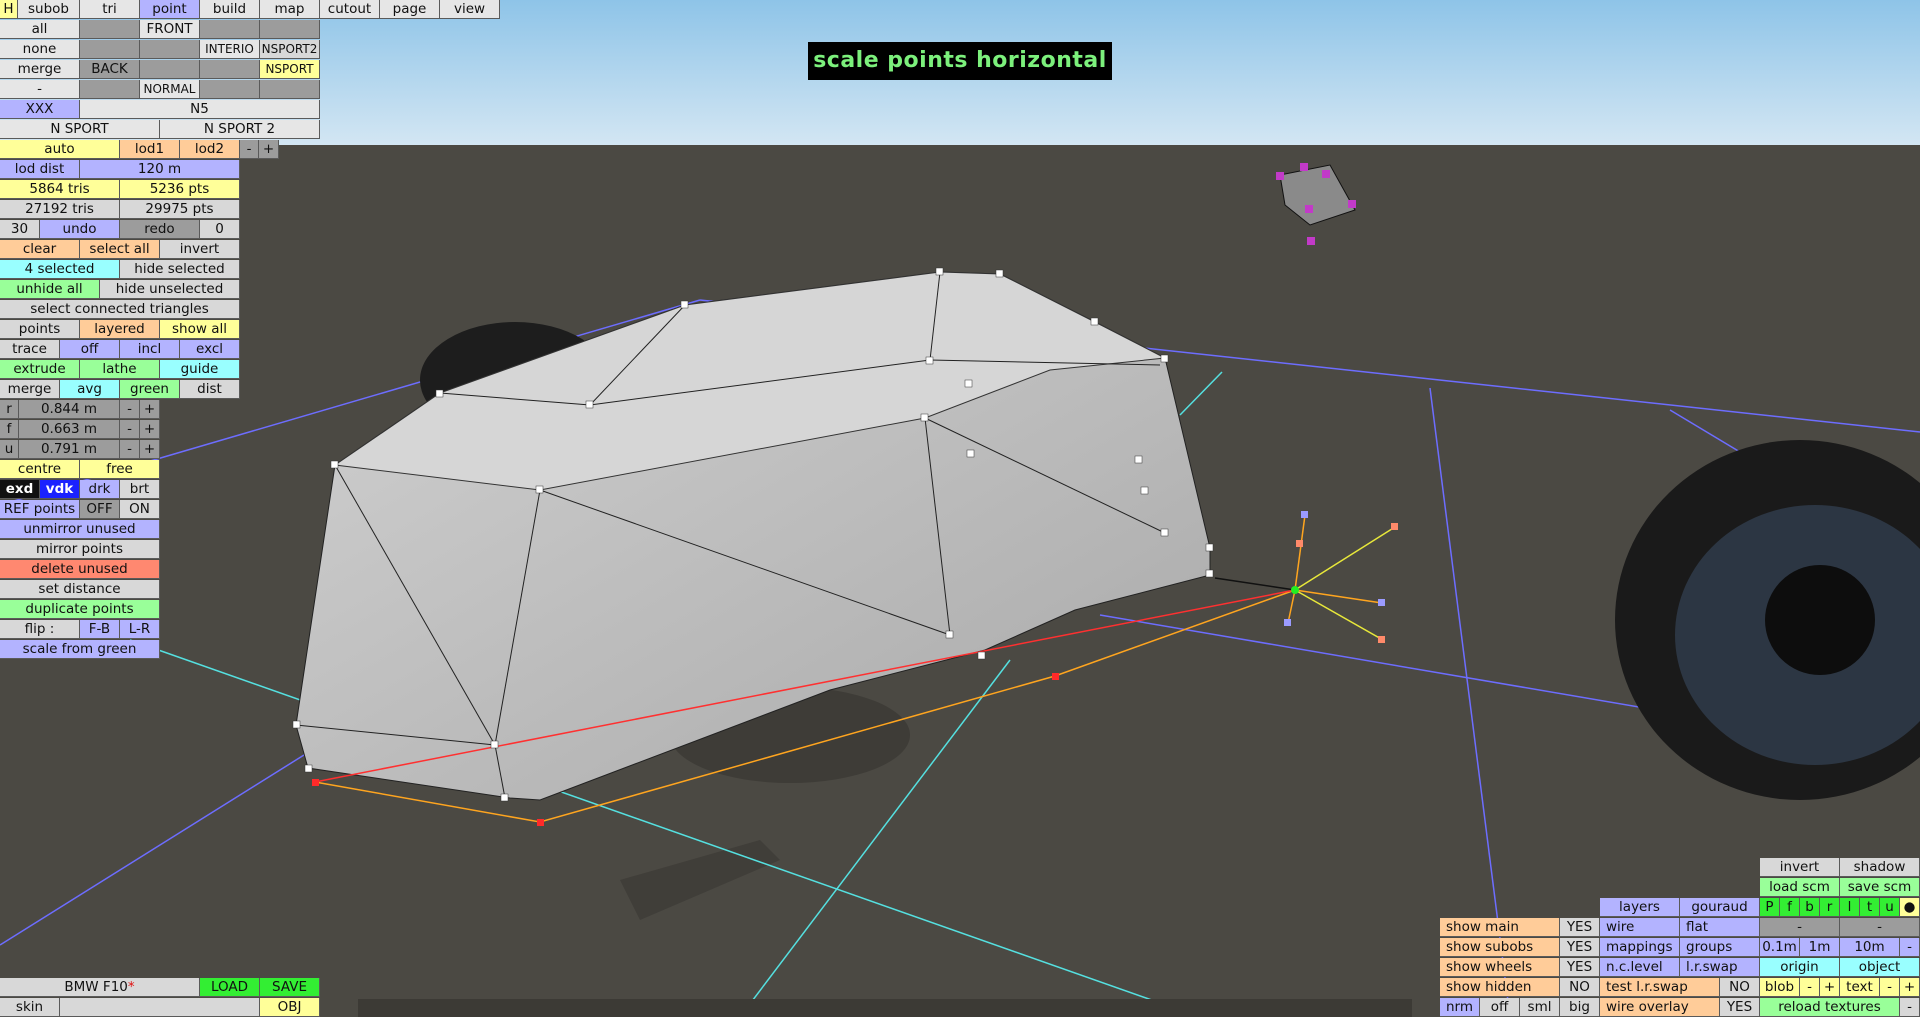  I want to click on coord-r-plus-button: +, so click(150, 409).